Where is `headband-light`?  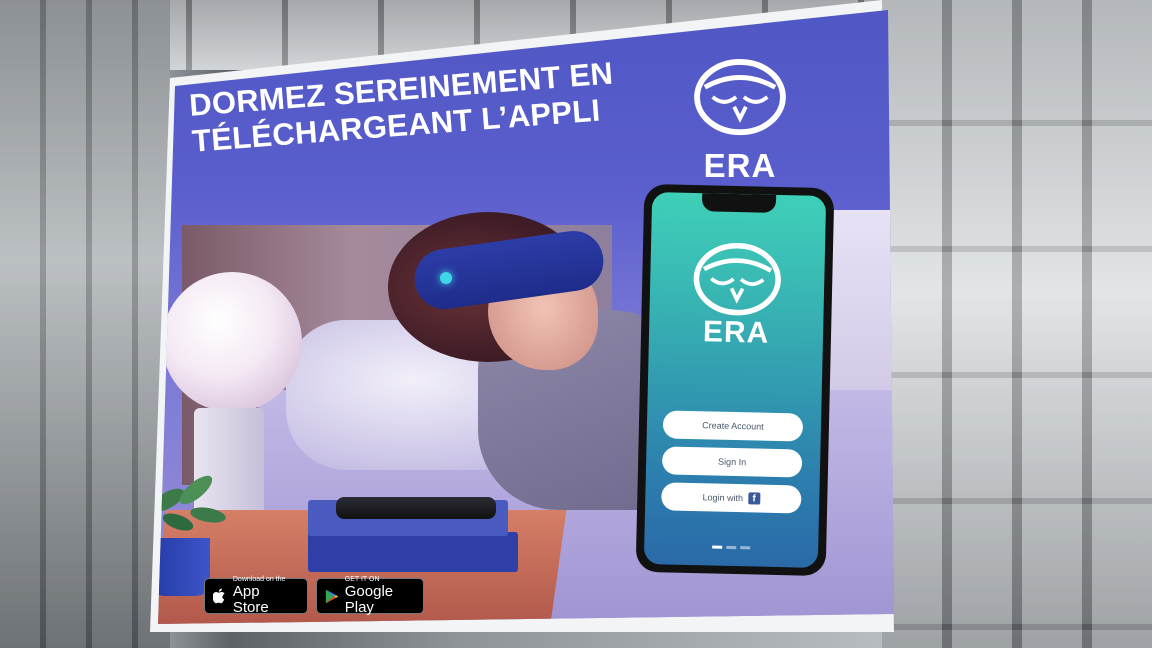 headband-light is located at coordinates (446, 278).